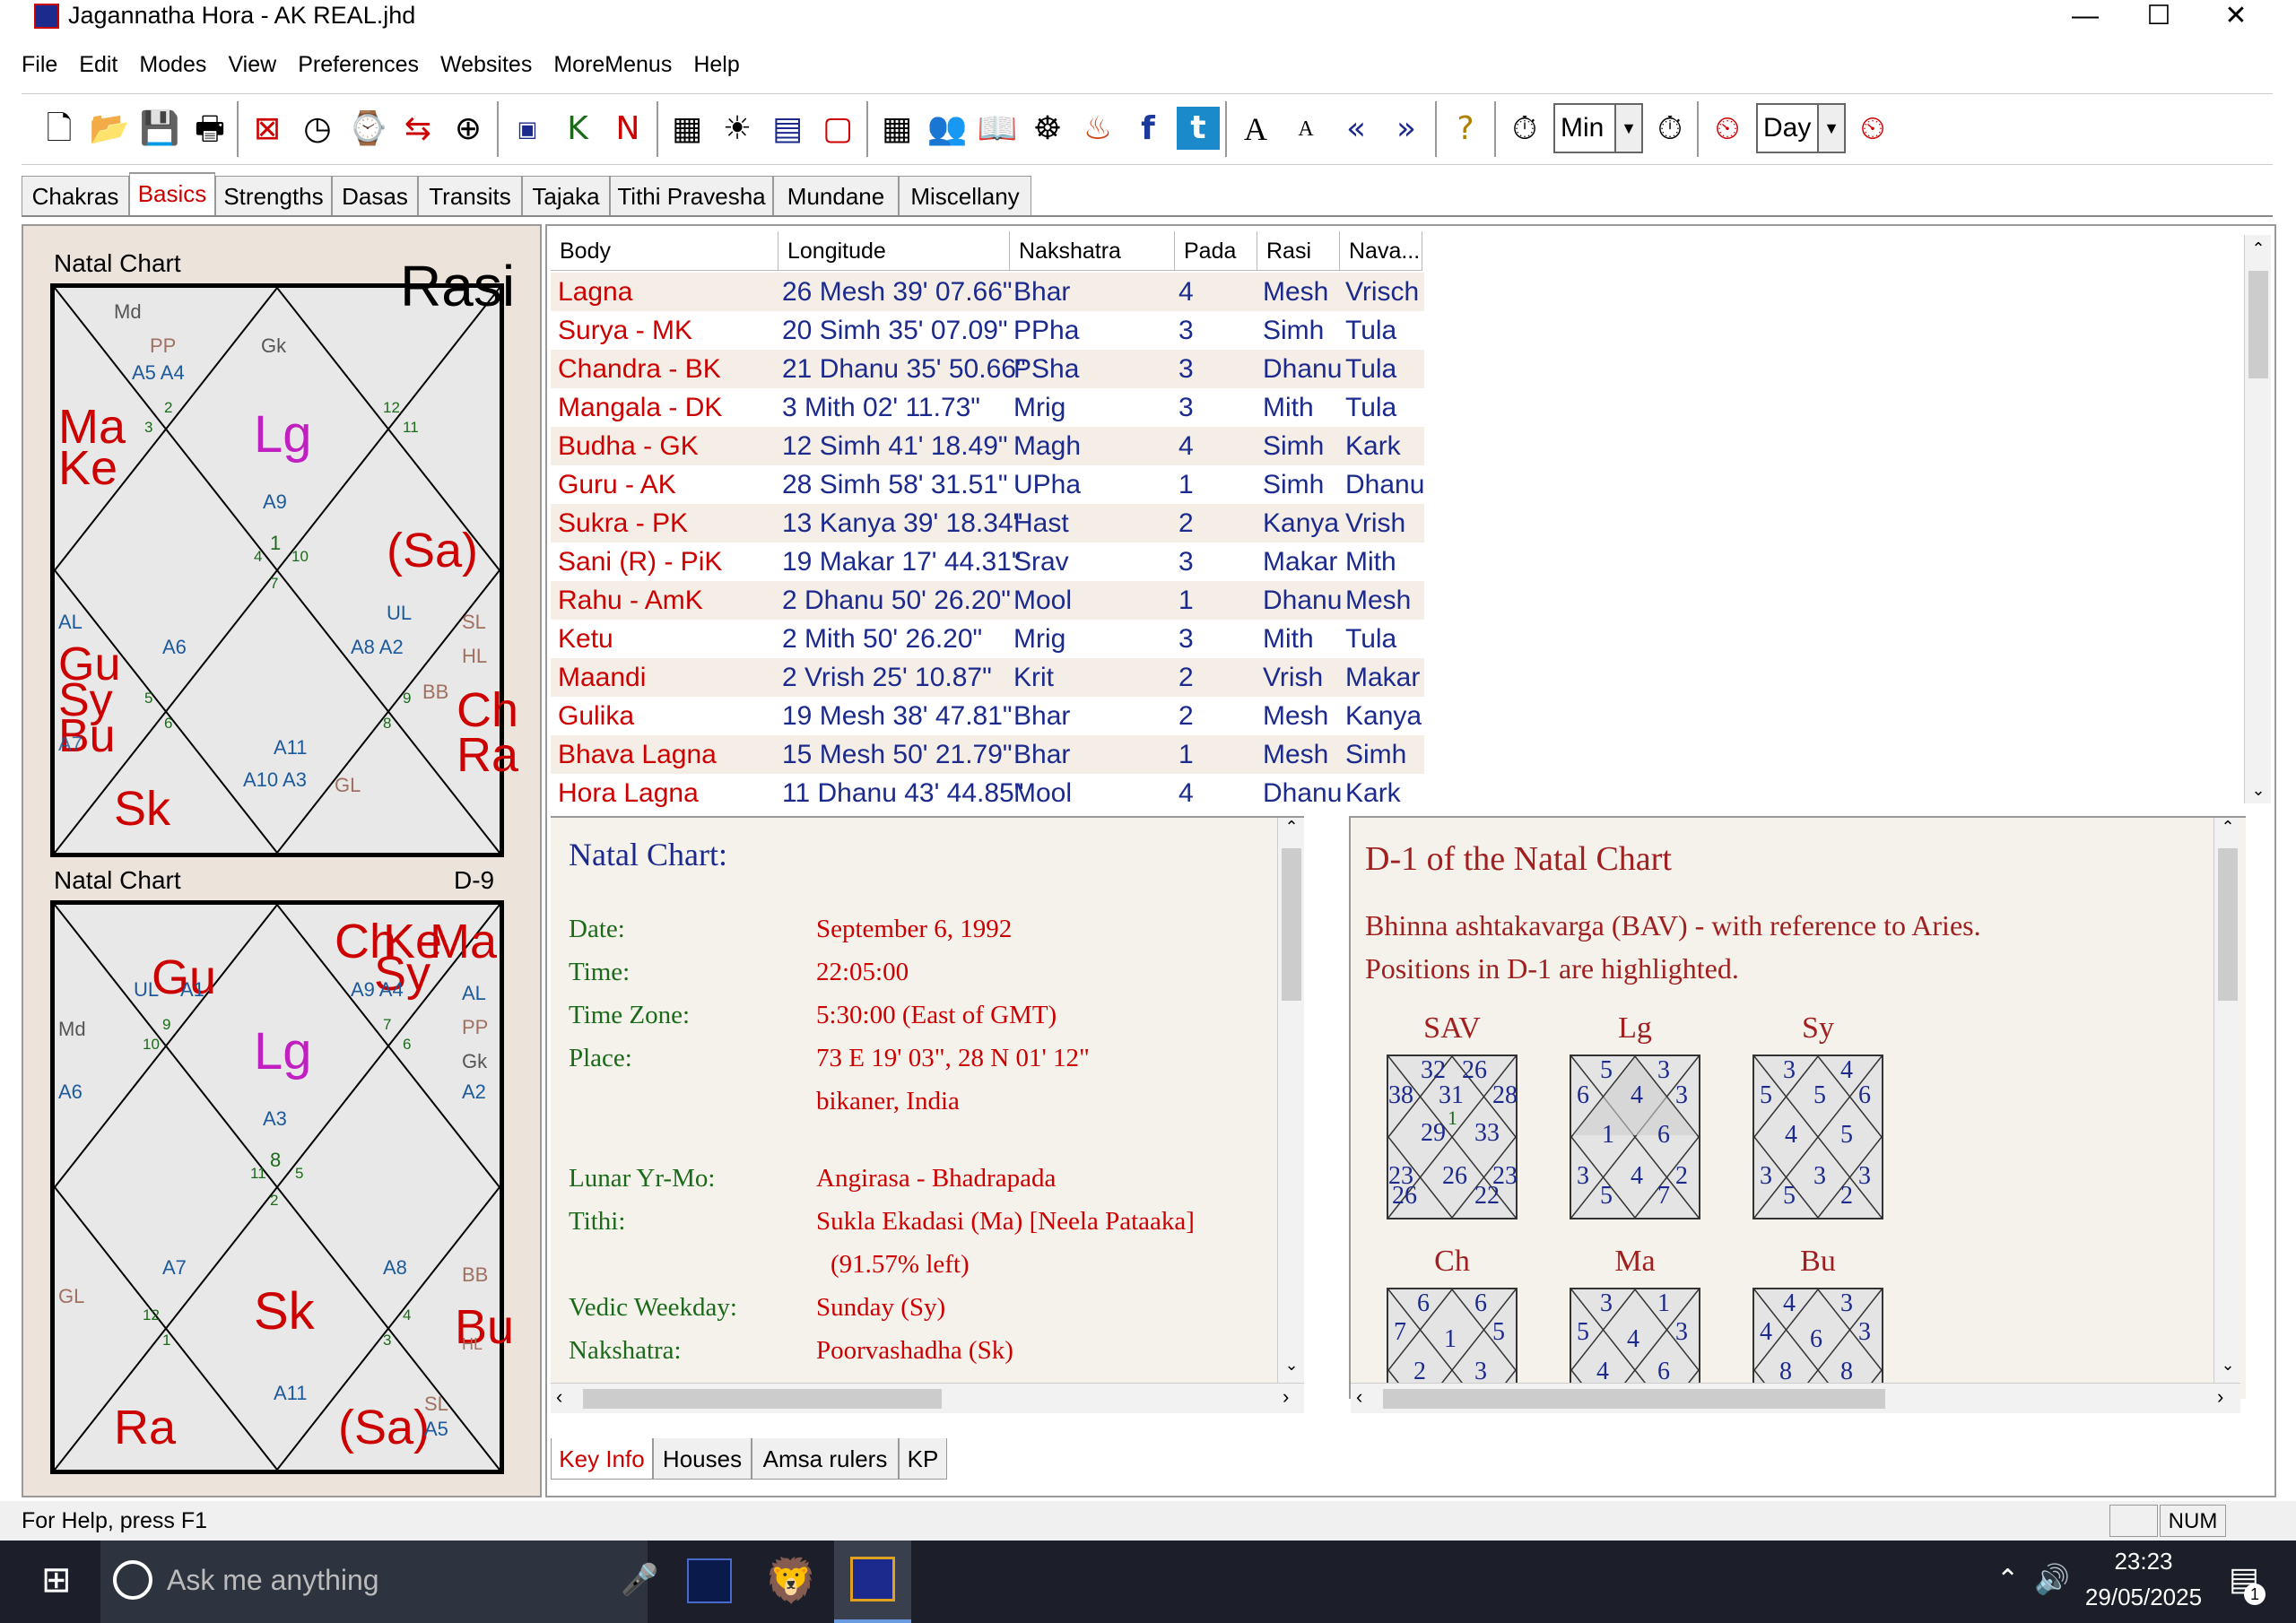 Image resolution: width=2296 pixels, height=1623 pixels. Describe the element at coordinates (965, 195) in the screenshot. I see `tab-miscellany: Miscellany` at that location.